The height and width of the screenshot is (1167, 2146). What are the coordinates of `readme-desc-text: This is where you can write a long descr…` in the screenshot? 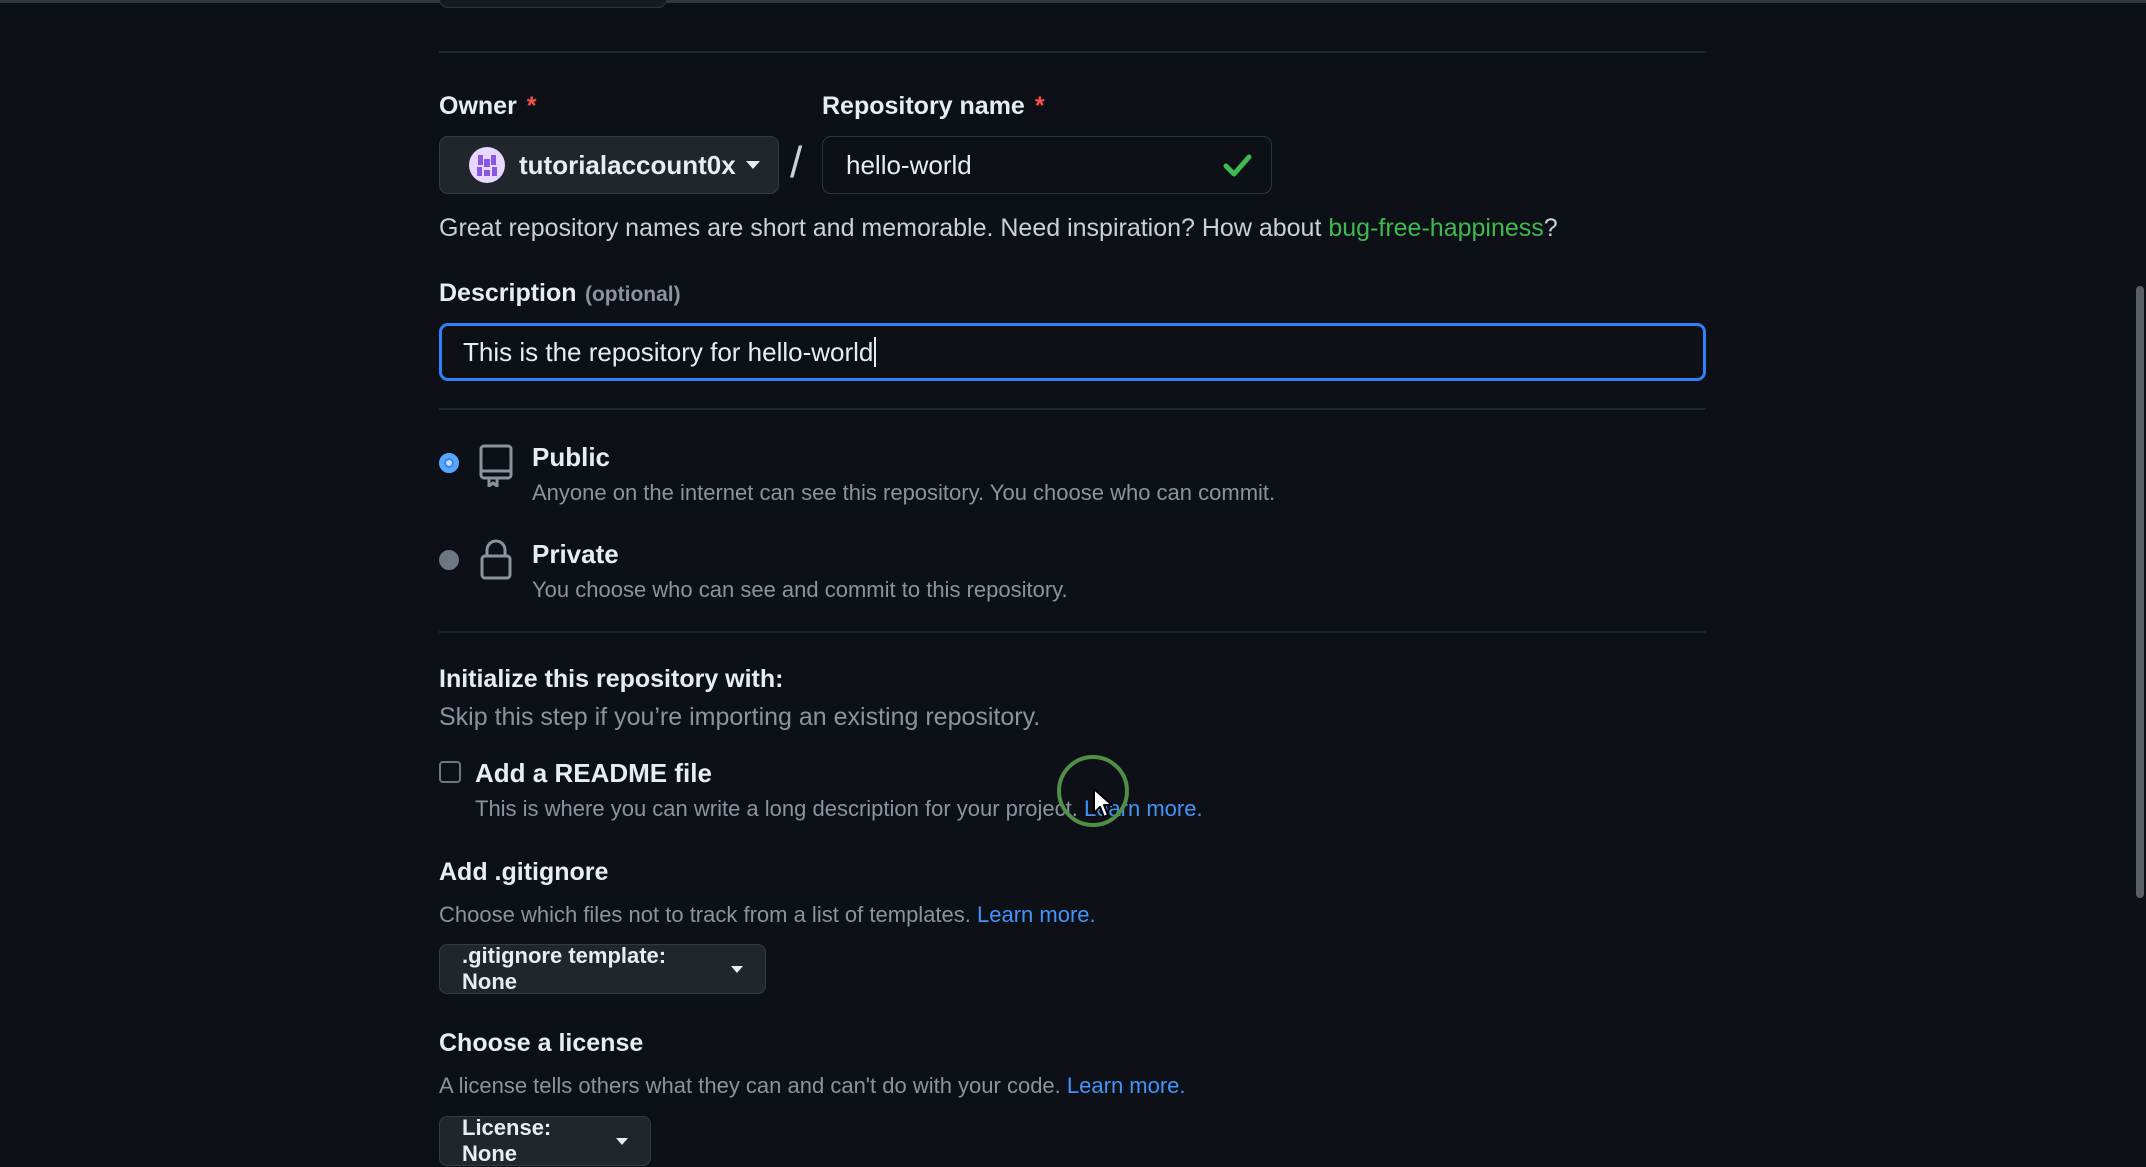 It's located at (779, 808).